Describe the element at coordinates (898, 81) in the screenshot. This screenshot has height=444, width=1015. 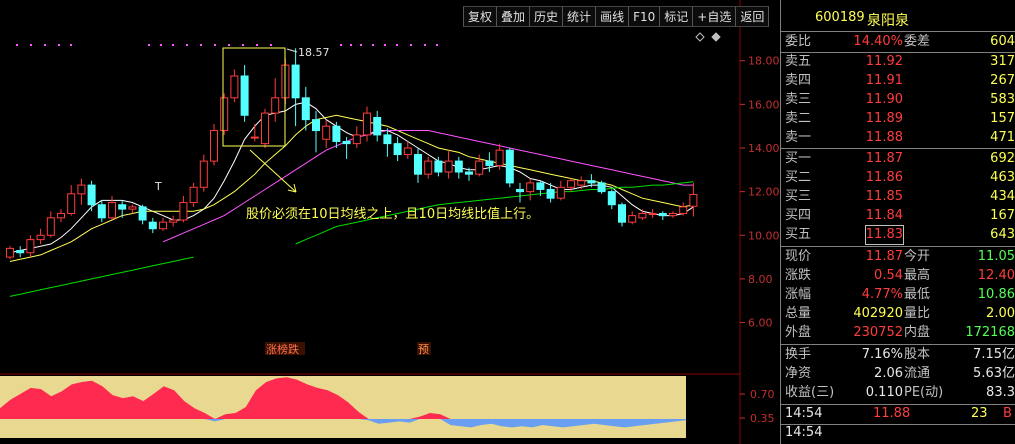
I see `ask-row: 卖四 11.91 267` at that location.